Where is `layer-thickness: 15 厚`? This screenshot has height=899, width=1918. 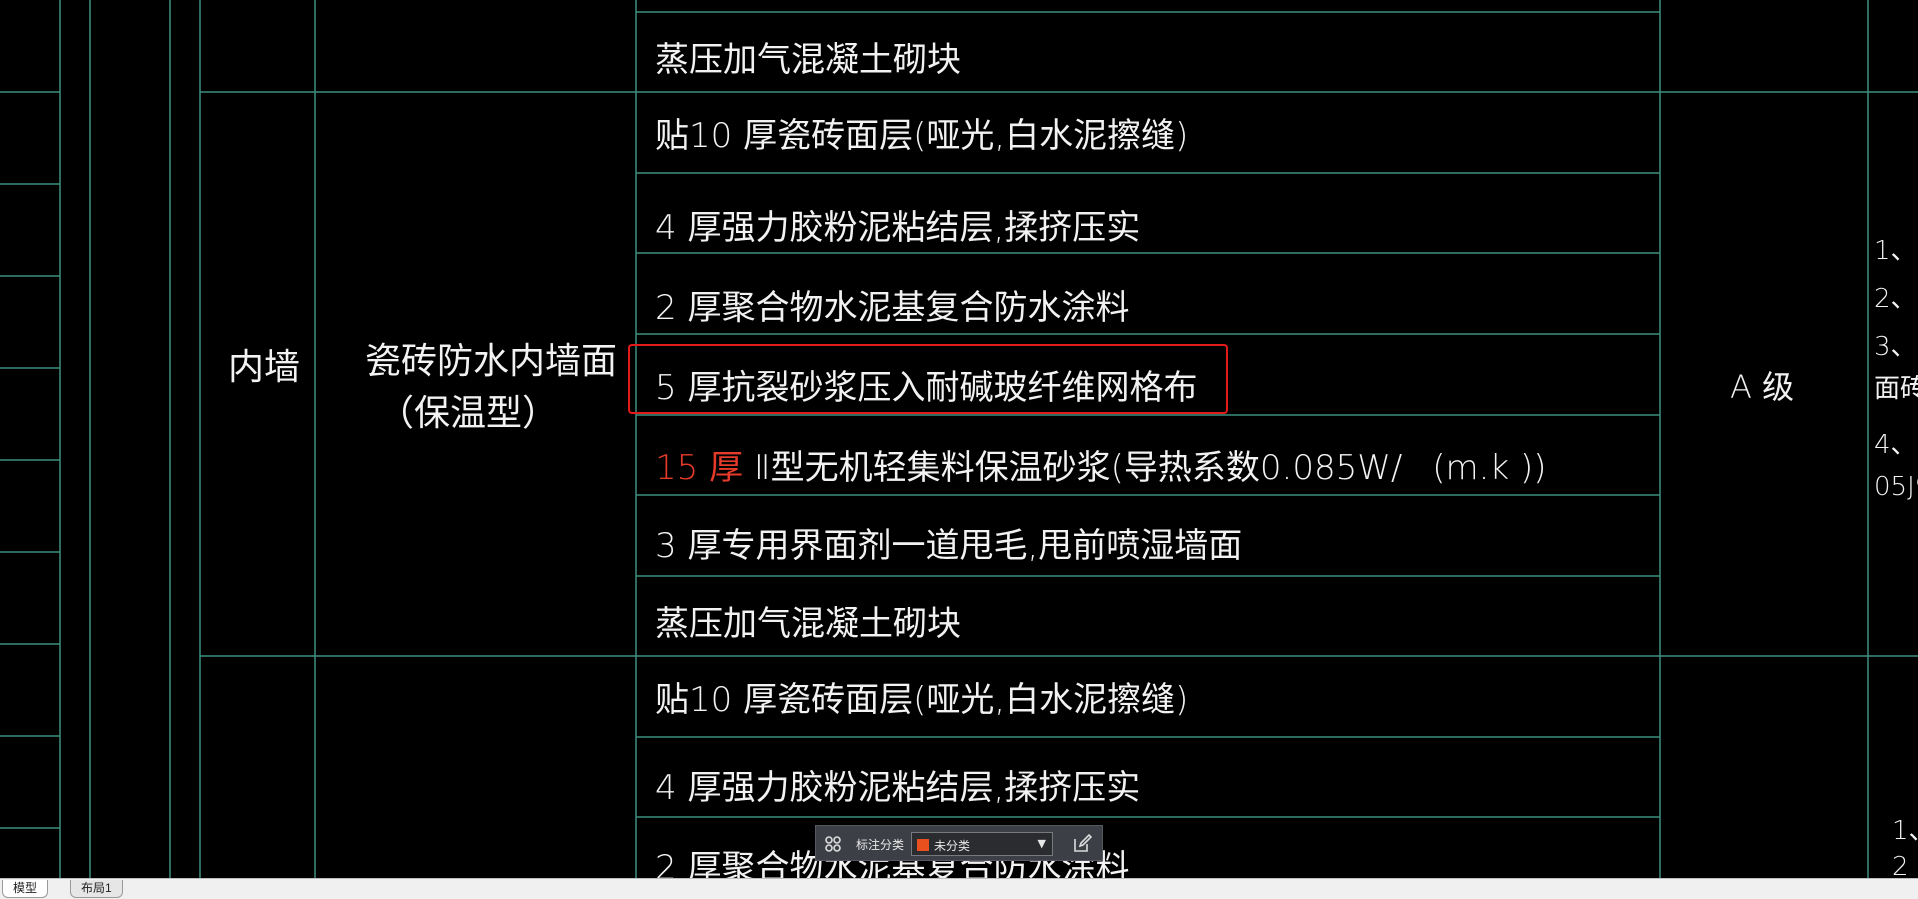
layer-thickness: 15 厚 is located at coordinates (699, 468).